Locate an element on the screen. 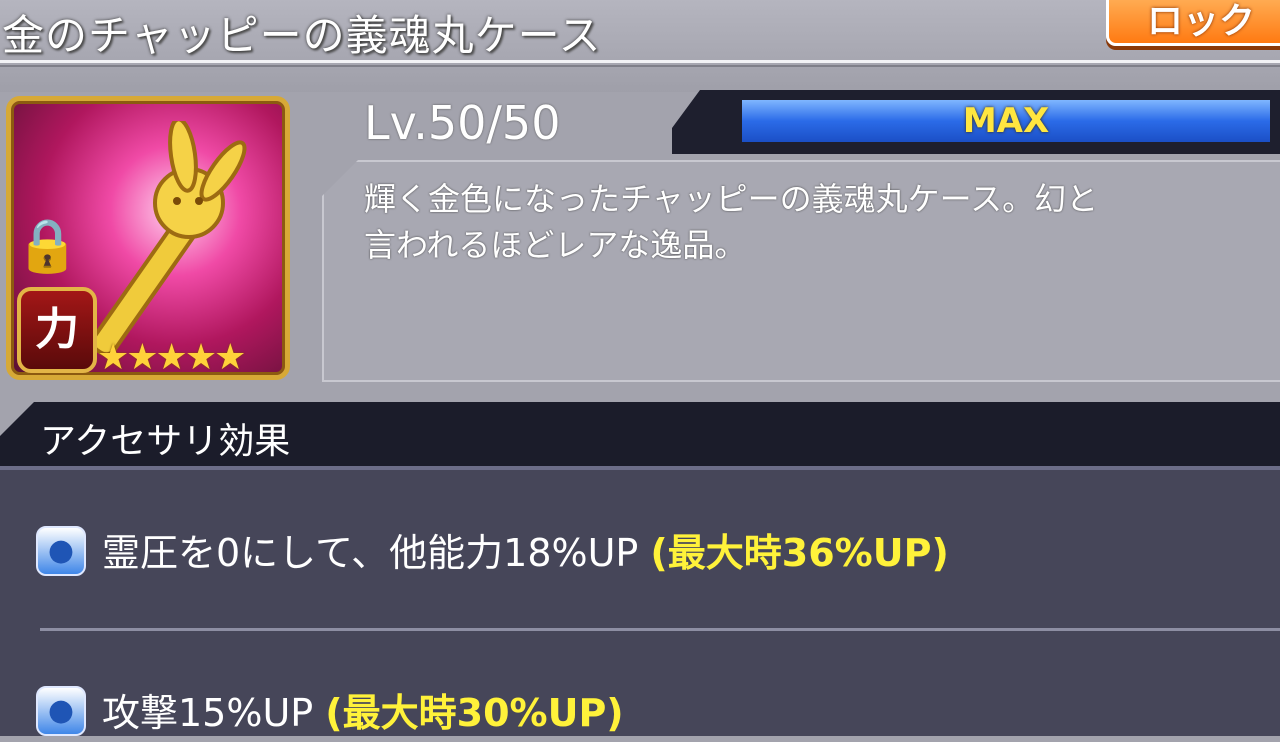 The height and width of the screenshot is (742, 1280). description-line: 言われるほどレアな逸品。 is located at coordinates (555, 245).